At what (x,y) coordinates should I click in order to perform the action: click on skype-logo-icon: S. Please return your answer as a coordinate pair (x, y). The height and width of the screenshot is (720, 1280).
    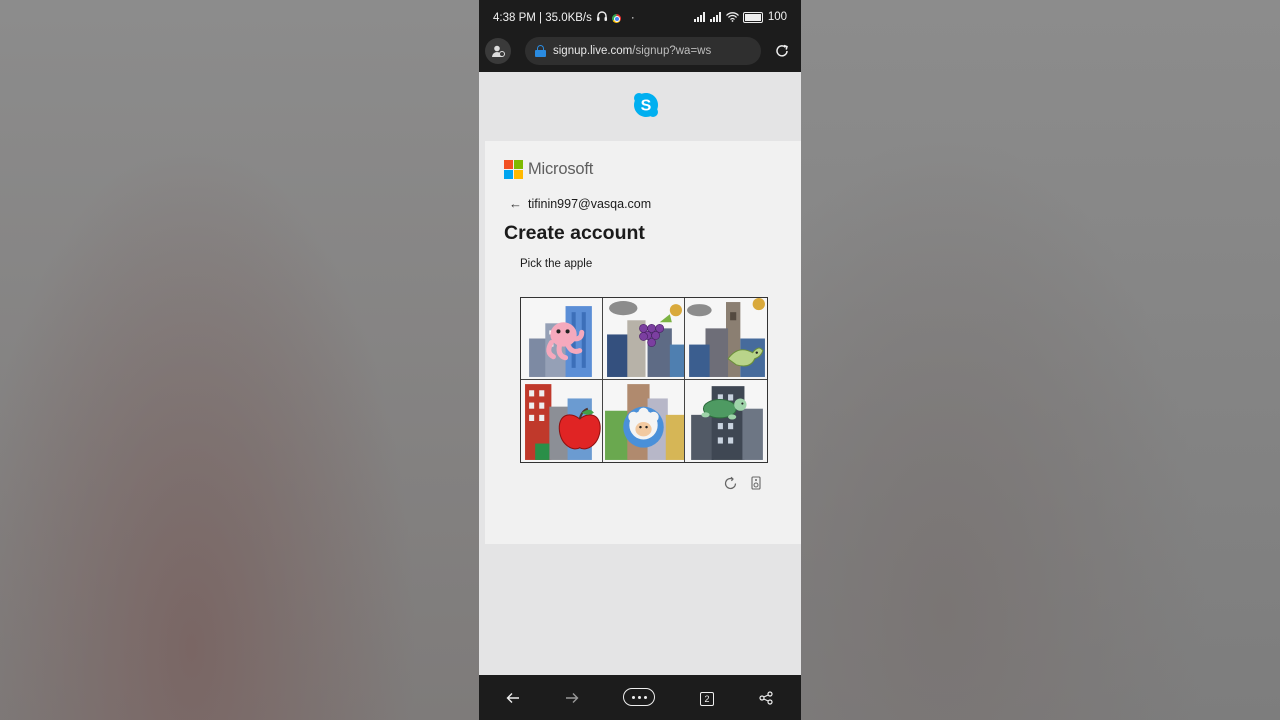
    Looking at the image, I should click on (646, 105).